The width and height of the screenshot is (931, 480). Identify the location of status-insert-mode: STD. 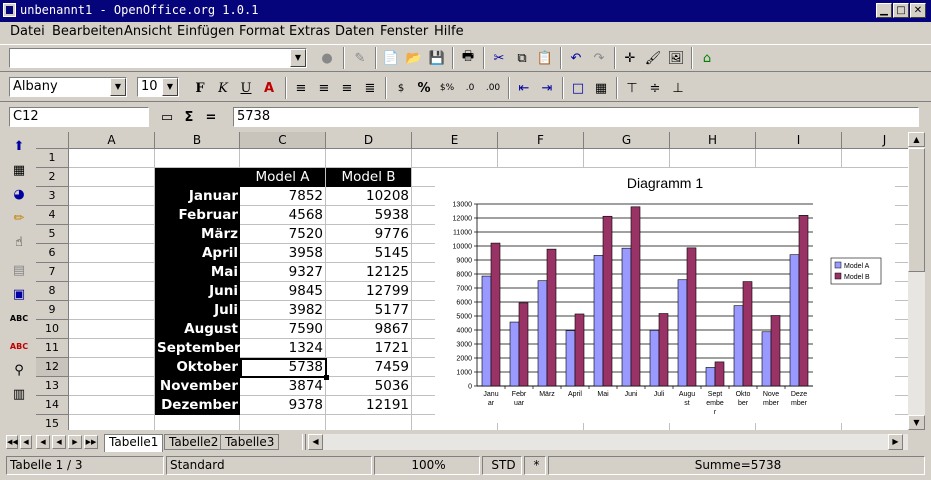
(502, 465).